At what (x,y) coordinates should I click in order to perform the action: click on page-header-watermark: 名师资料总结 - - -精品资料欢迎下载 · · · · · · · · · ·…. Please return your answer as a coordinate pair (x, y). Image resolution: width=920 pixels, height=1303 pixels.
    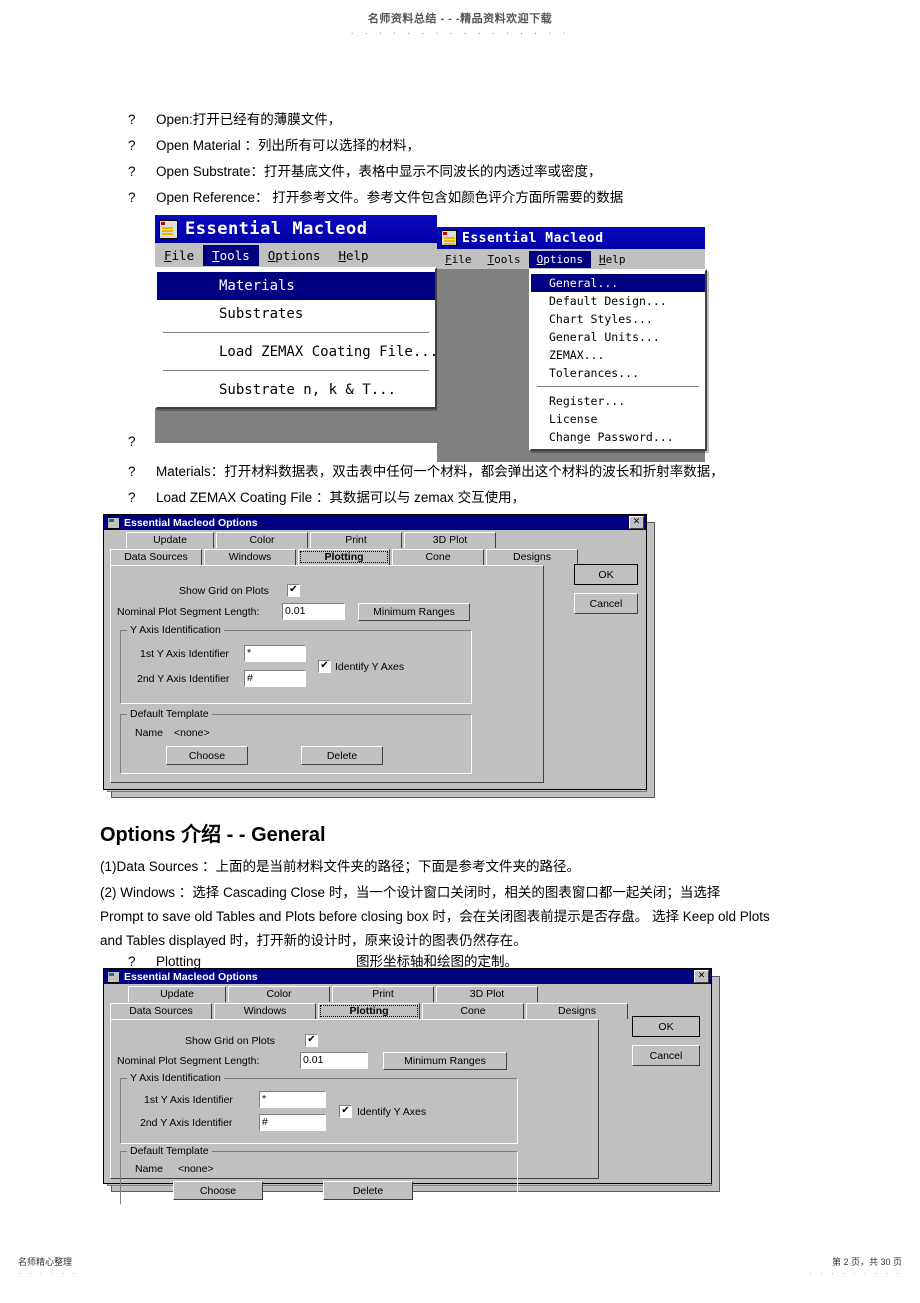
    Looking at the image, I should click on (460, 24).